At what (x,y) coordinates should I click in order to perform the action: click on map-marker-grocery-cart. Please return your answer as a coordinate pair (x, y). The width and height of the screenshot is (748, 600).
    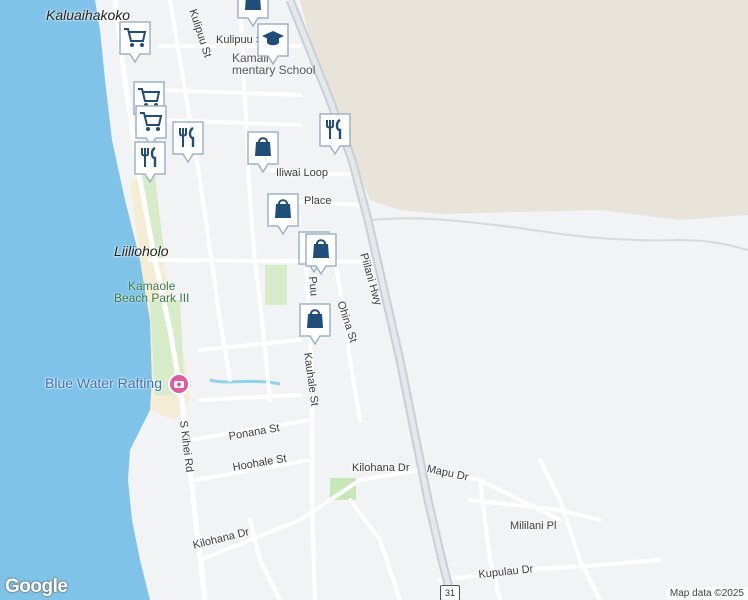
    Looking at the image, I should click on (135, 42).